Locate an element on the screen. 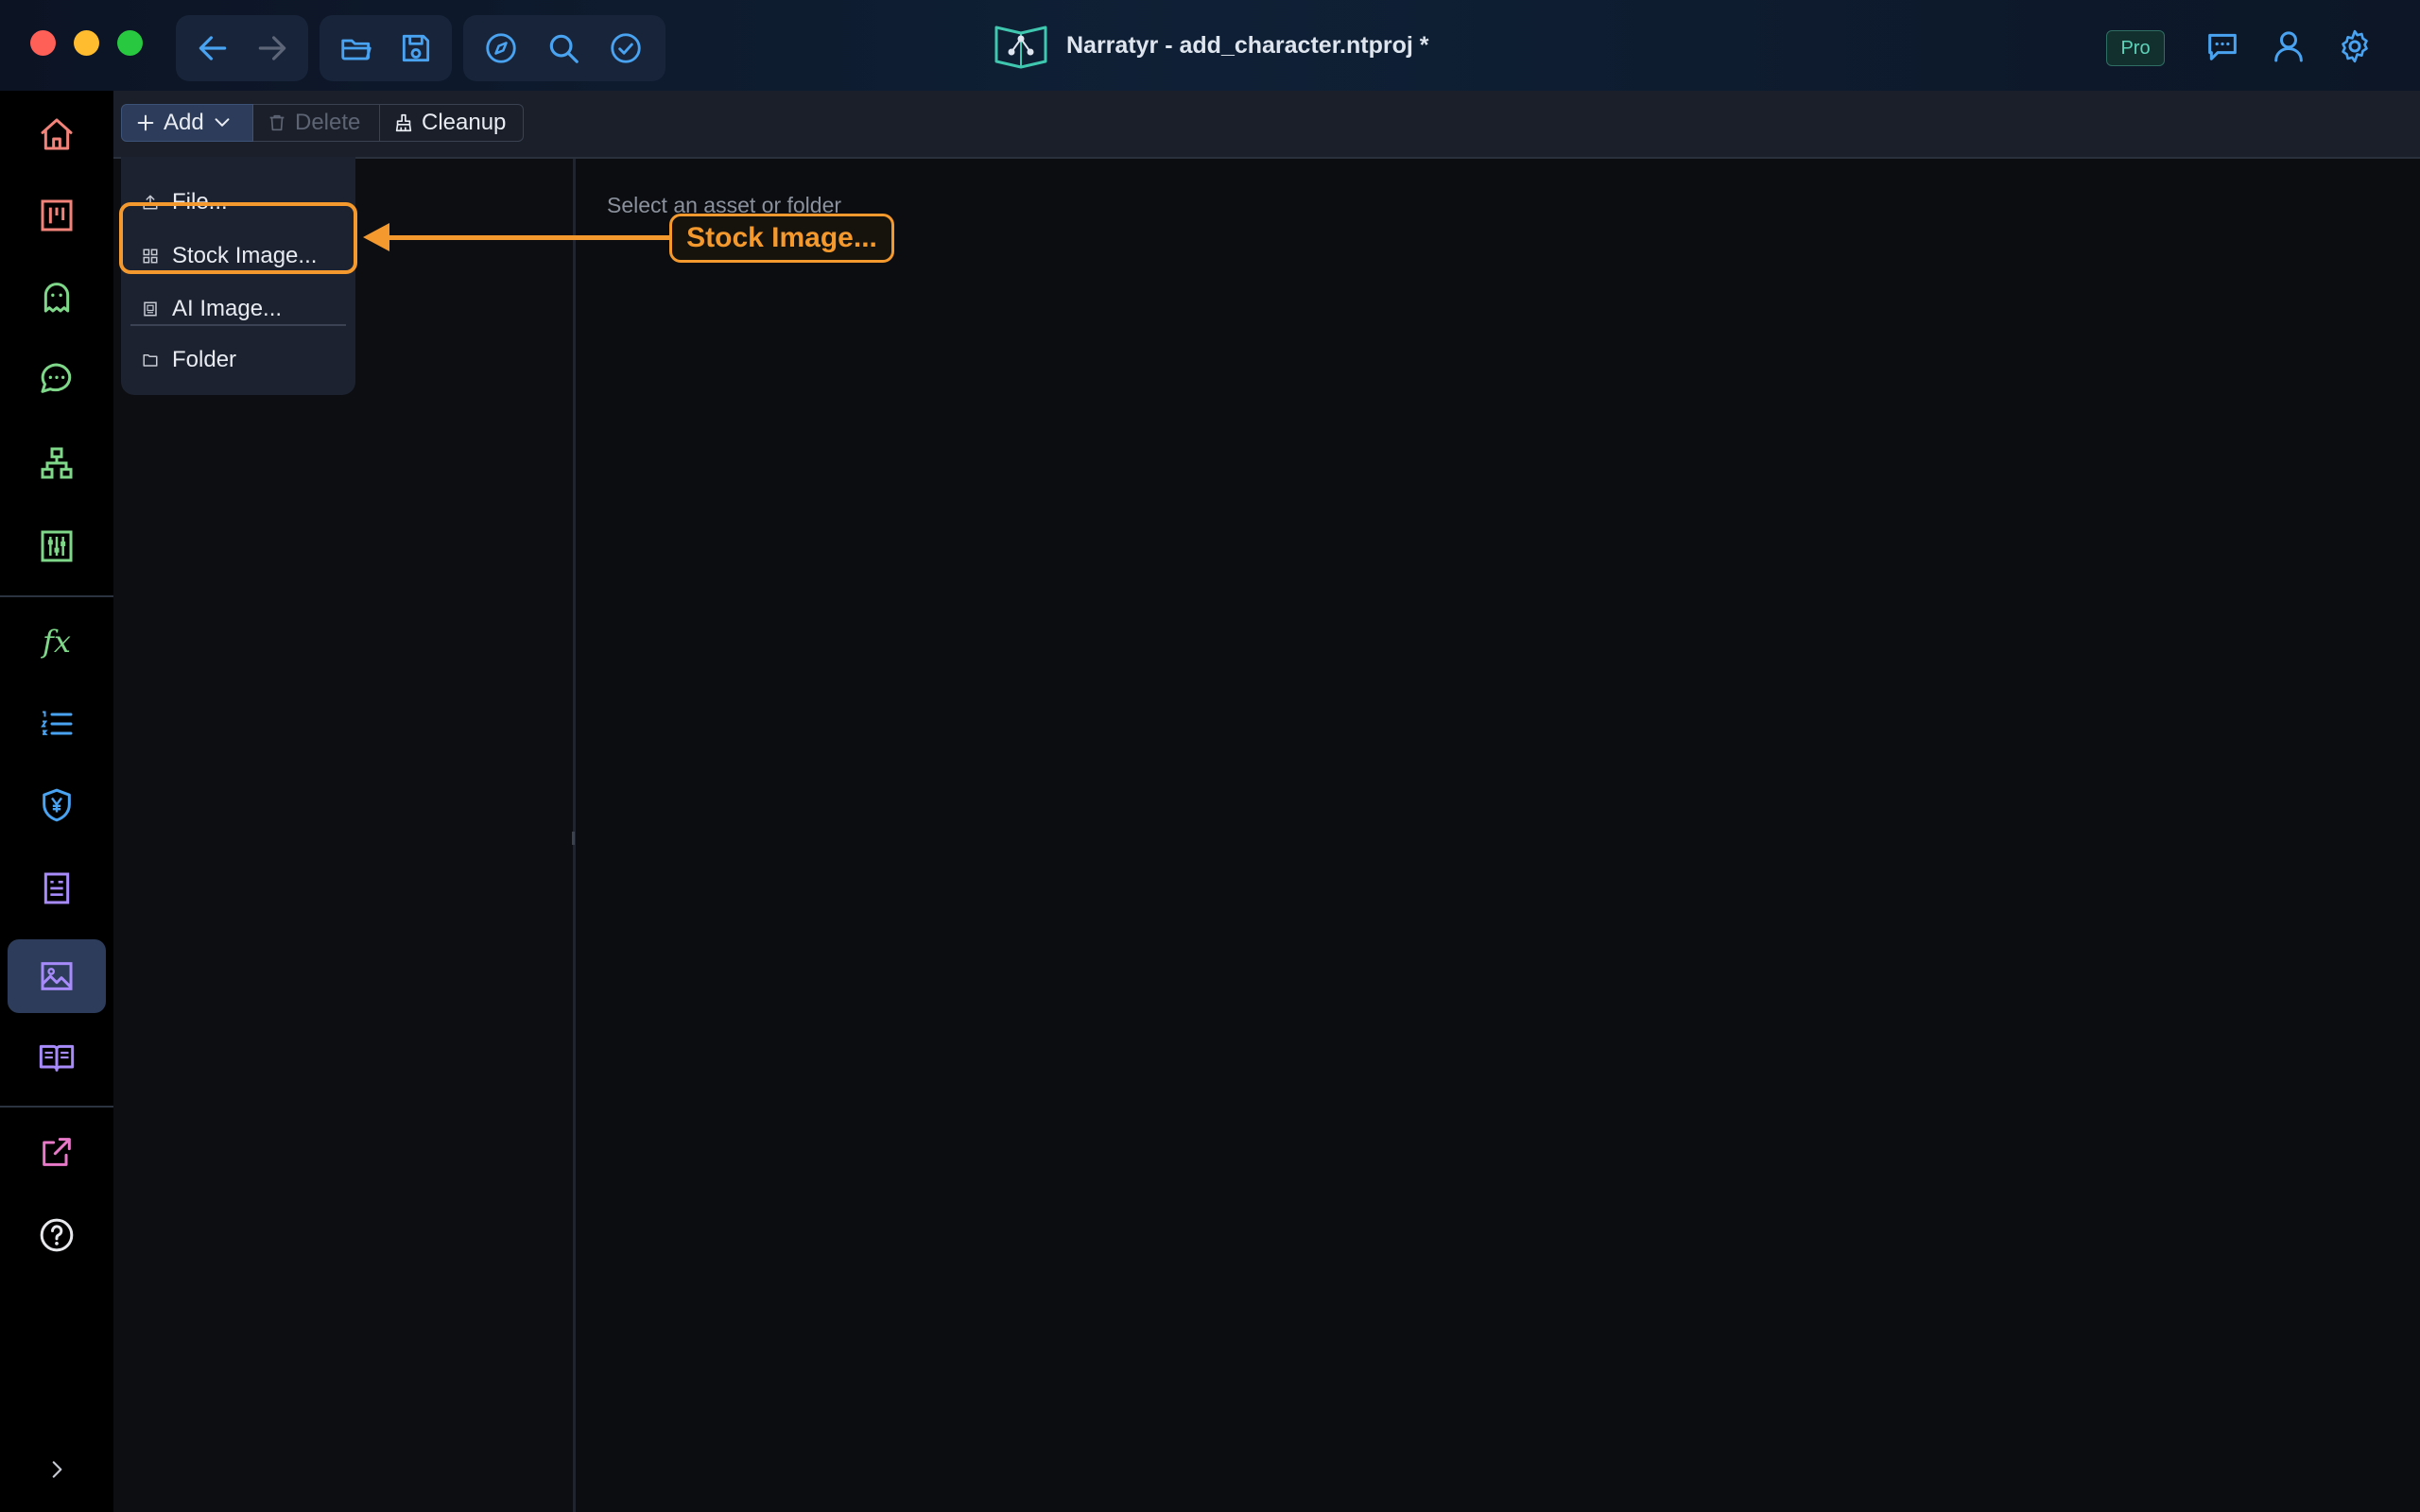 The image size is (2420, 1512). settings-button is located at coordinates (2355, 46).